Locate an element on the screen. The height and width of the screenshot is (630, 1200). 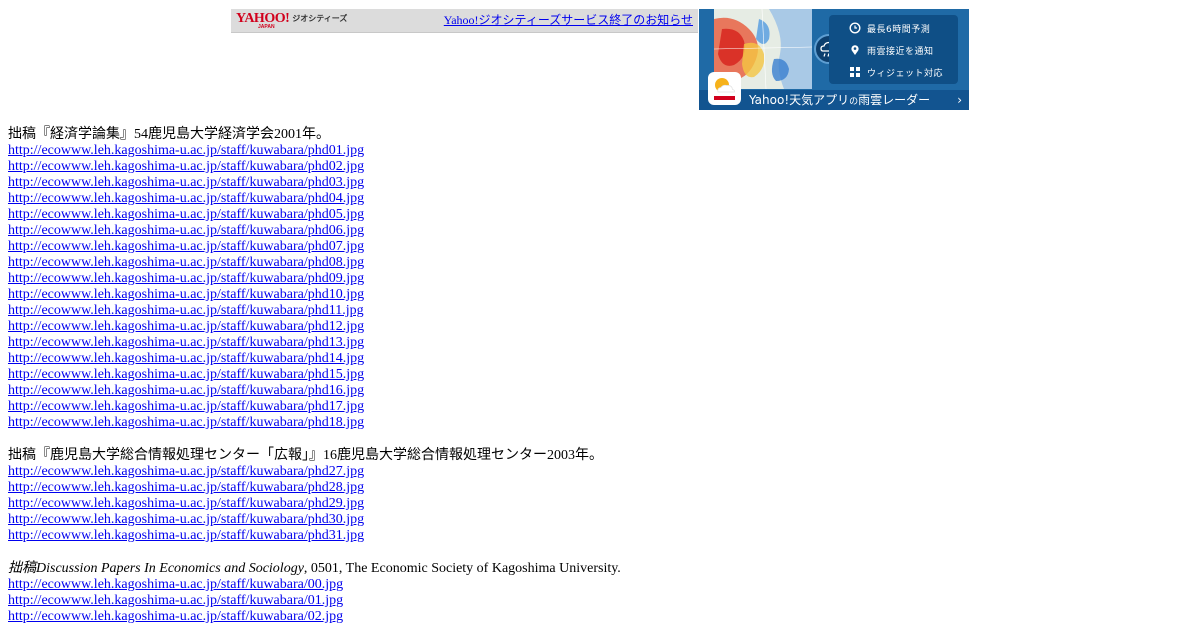
ad-cta-text: Yahoo!天気アプリの雨雲レーダー is located at coordinates (839, 101).